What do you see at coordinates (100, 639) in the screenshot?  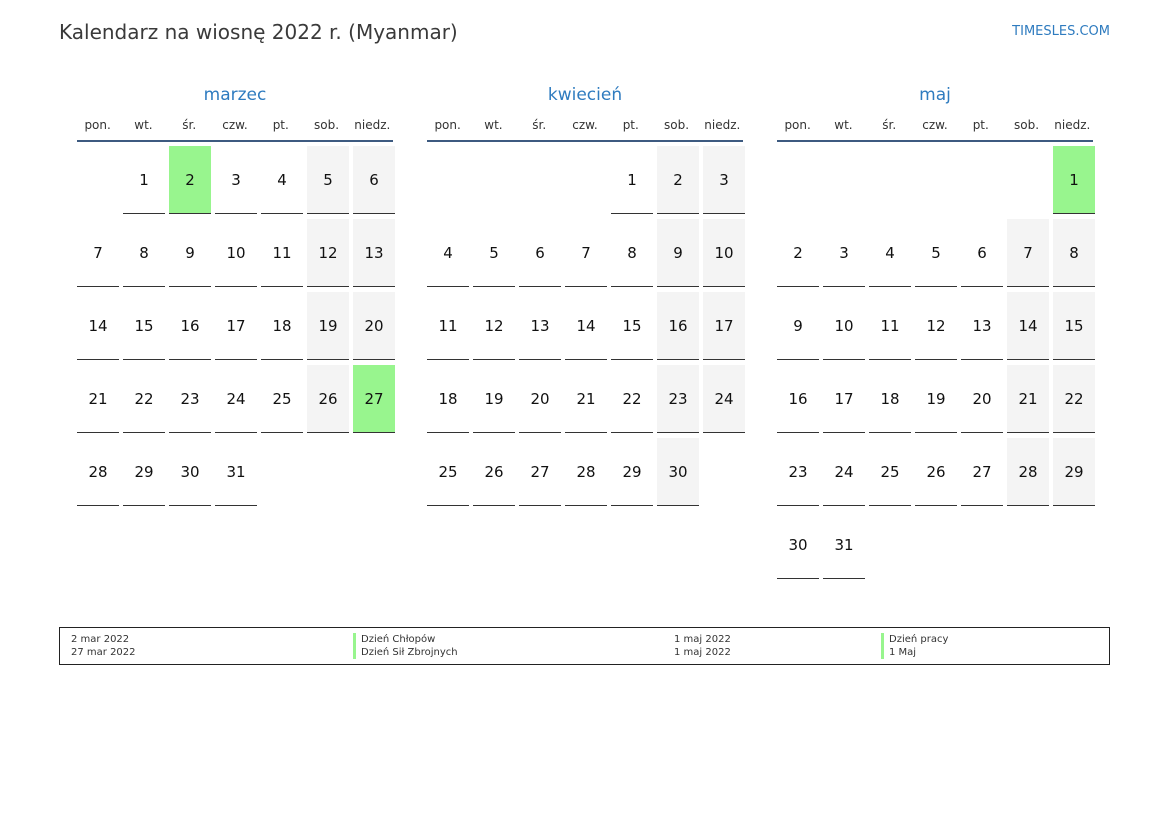 I see `legend-date: 2 mar 2022` at bounding box center [100, 639].